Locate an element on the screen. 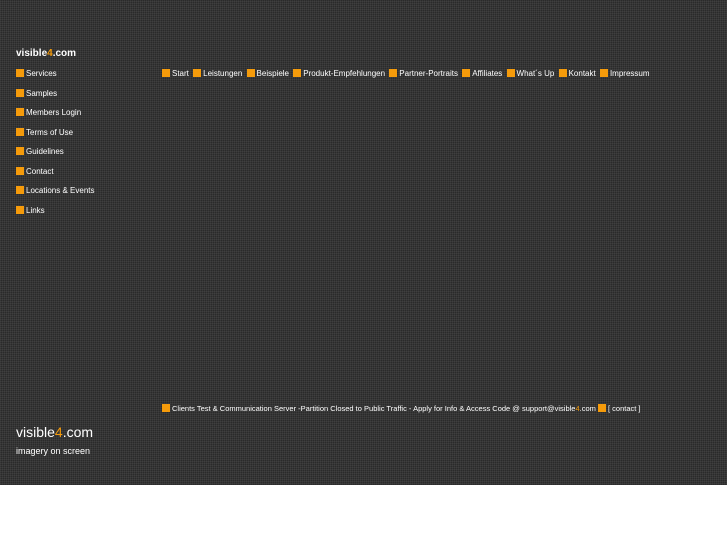 The image size is (727, 545). site-logo: visible4.com is located at coordinates (46, 53).